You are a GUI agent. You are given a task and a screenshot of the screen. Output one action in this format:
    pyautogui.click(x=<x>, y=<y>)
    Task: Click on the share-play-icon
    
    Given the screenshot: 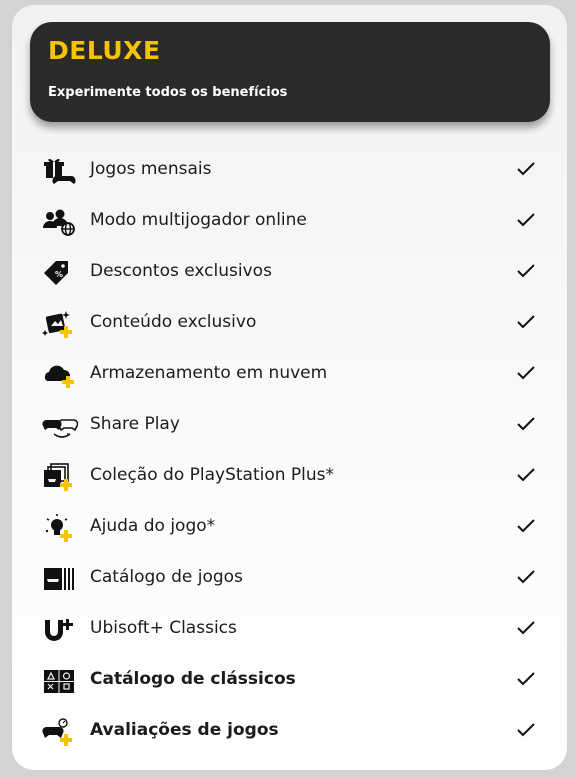 What is the action you would take?
    pyautogui.click(x=60, y=428)
    